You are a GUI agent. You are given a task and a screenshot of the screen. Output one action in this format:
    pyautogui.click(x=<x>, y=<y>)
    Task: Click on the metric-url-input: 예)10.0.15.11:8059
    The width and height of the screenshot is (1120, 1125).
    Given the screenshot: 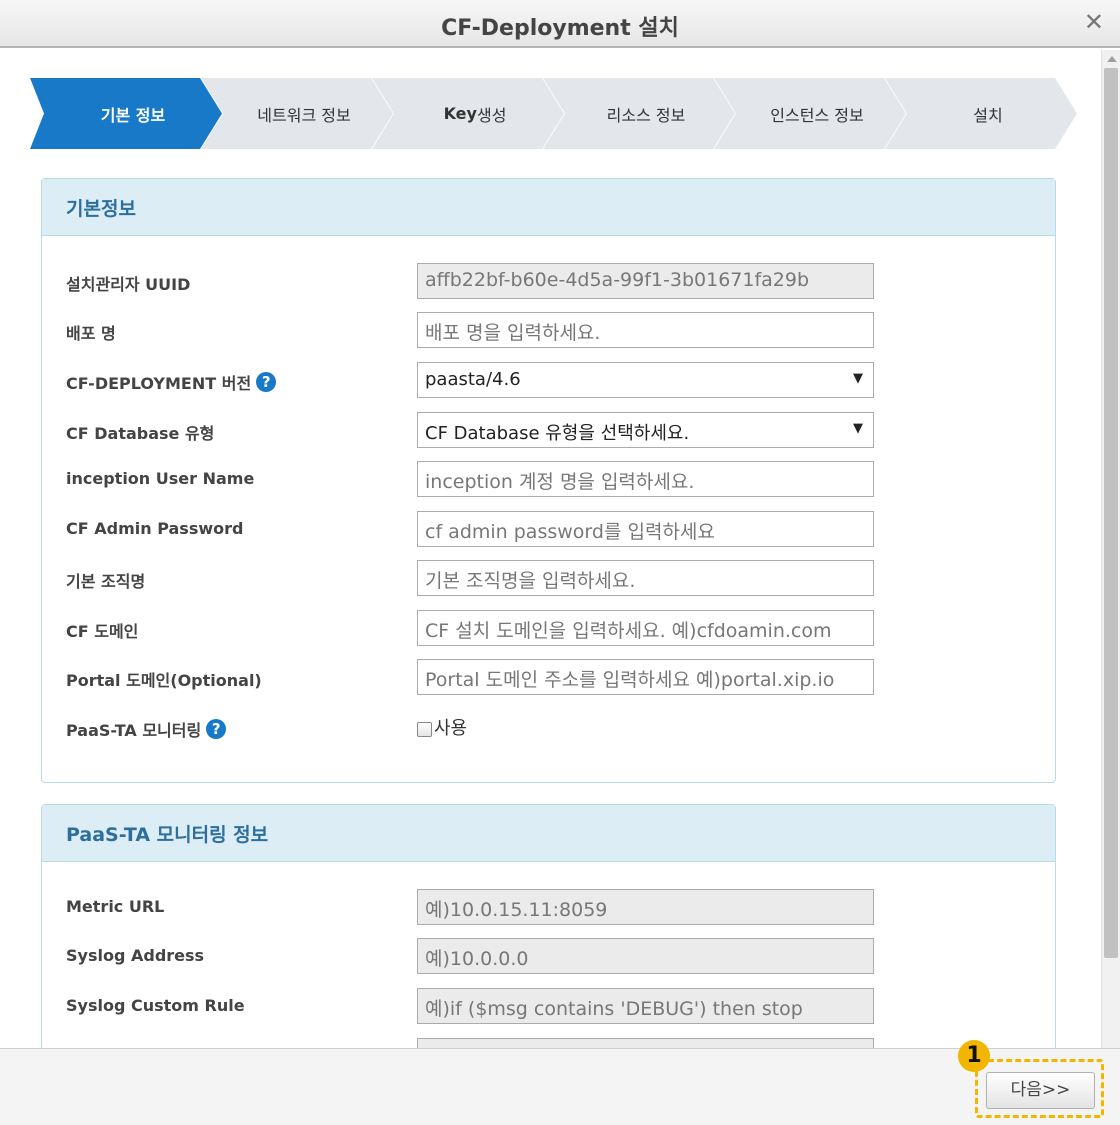 What is the action you would take?
    pyautogui.click(x=645, y=907)
    